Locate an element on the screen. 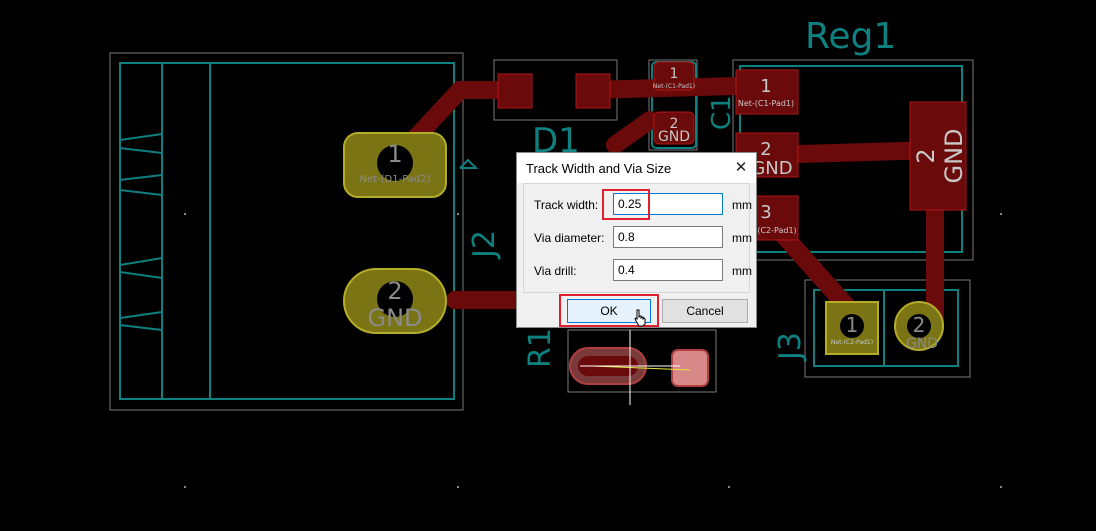 The image size is (1096, 531). reg-pad2-number: 2 is located at coordinates (765, 149).